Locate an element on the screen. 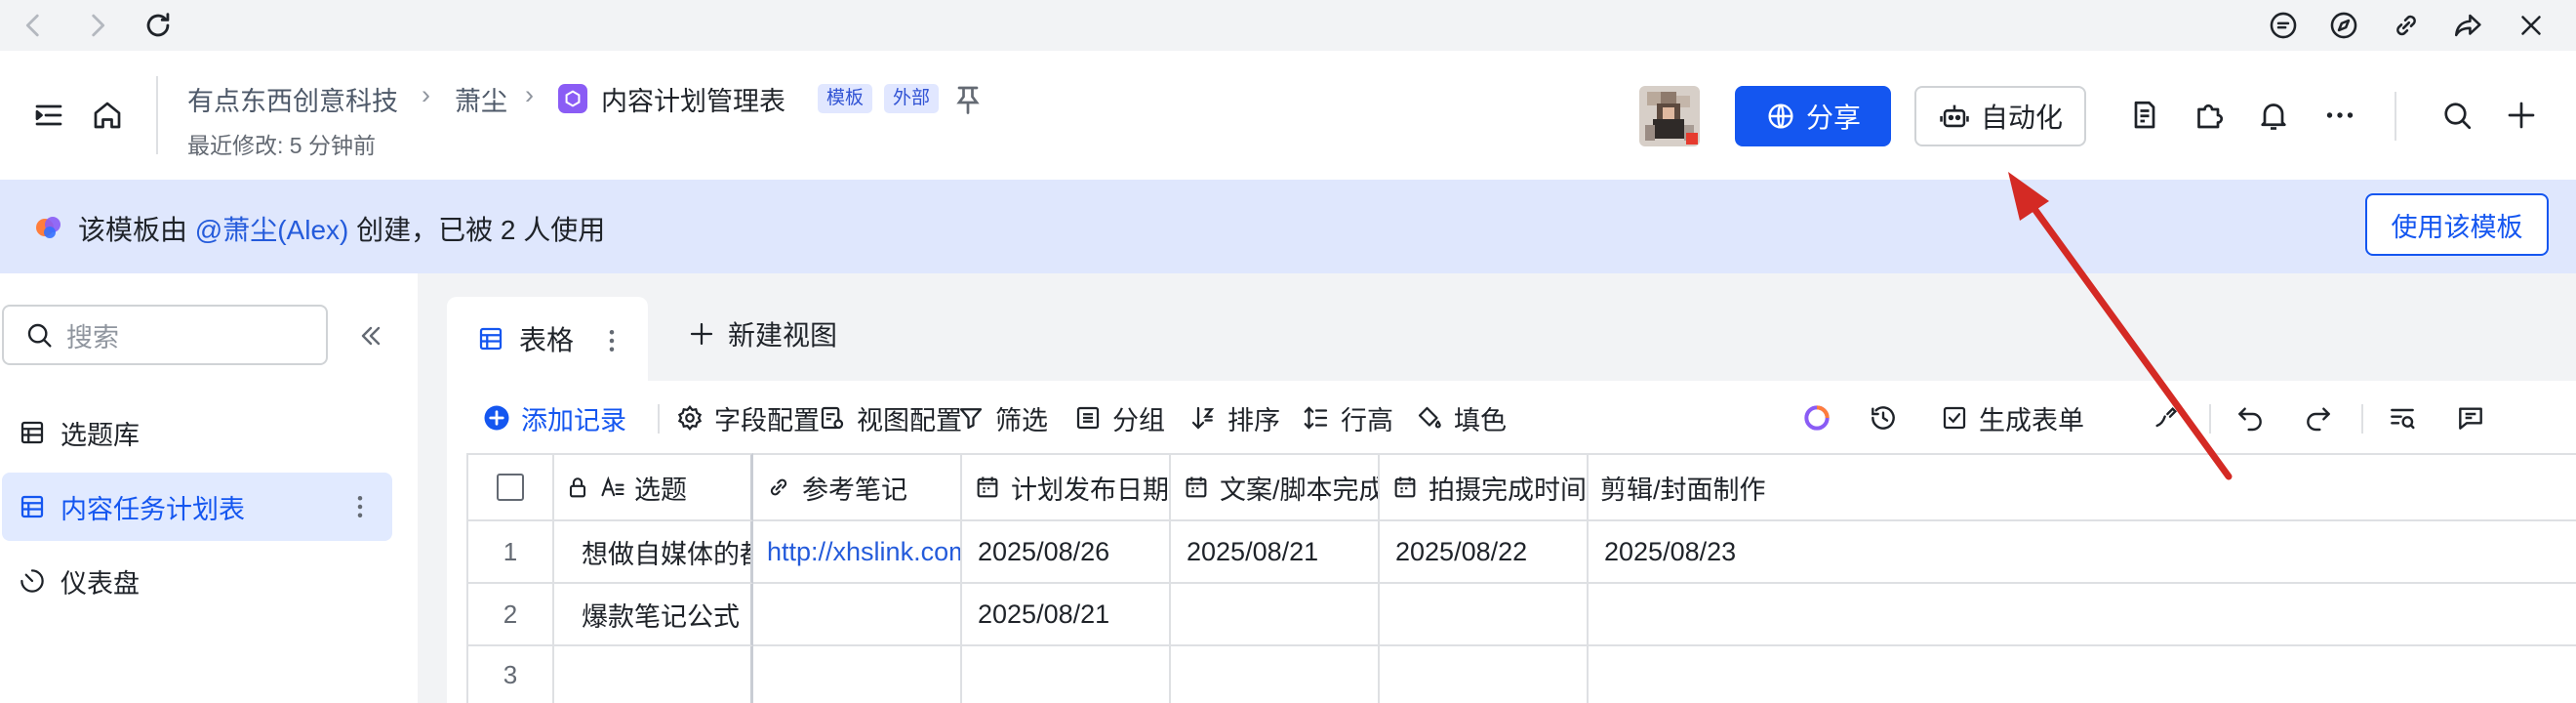 The height and width of the screenshot is (703, 2576). doc-info-icon is located at coordinates (2144, 115).